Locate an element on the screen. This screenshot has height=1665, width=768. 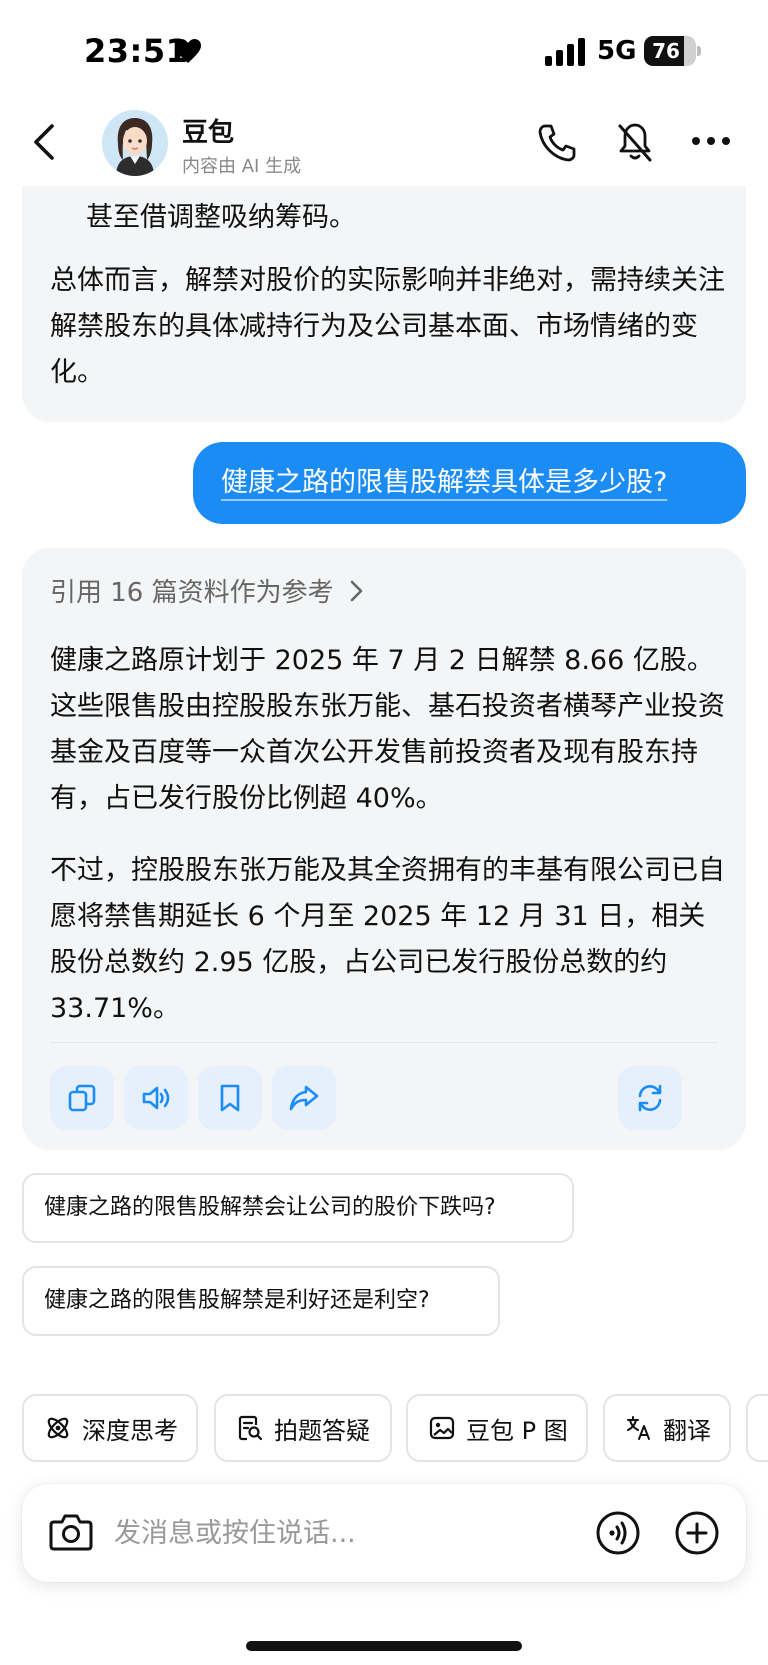
home-indicator is located at coordinates (384, 1646).